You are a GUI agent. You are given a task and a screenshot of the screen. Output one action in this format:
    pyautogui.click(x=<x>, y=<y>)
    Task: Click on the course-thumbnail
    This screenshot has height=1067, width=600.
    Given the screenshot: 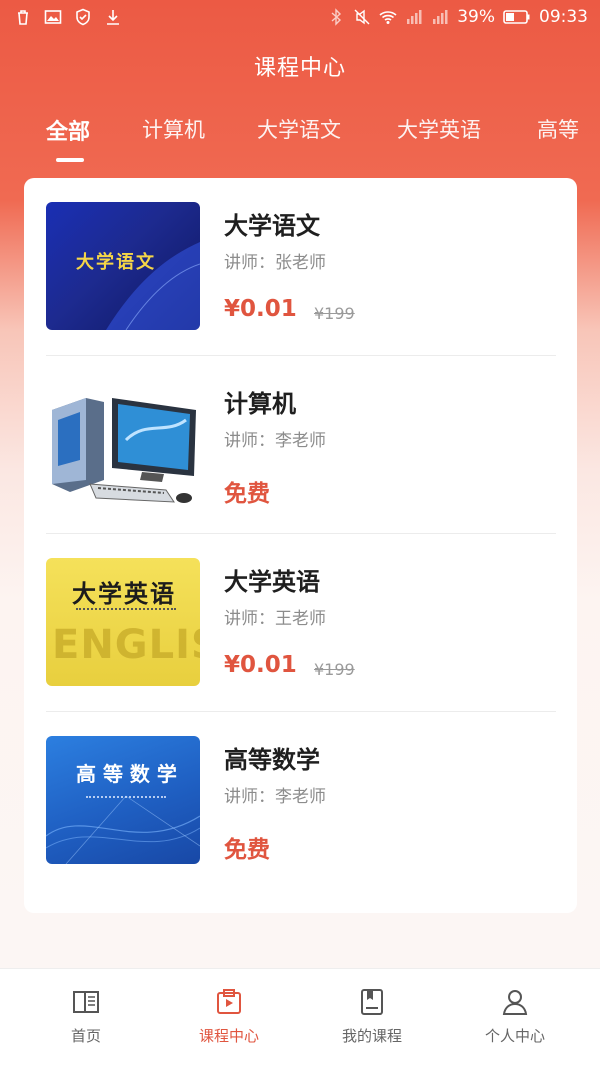 What is the action you would take?
    pyautogui.click(x=123, y=444)
    